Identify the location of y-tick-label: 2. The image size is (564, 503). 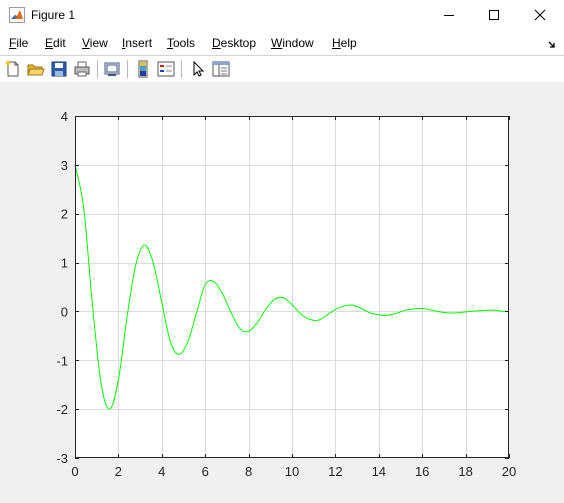
(64, 214).